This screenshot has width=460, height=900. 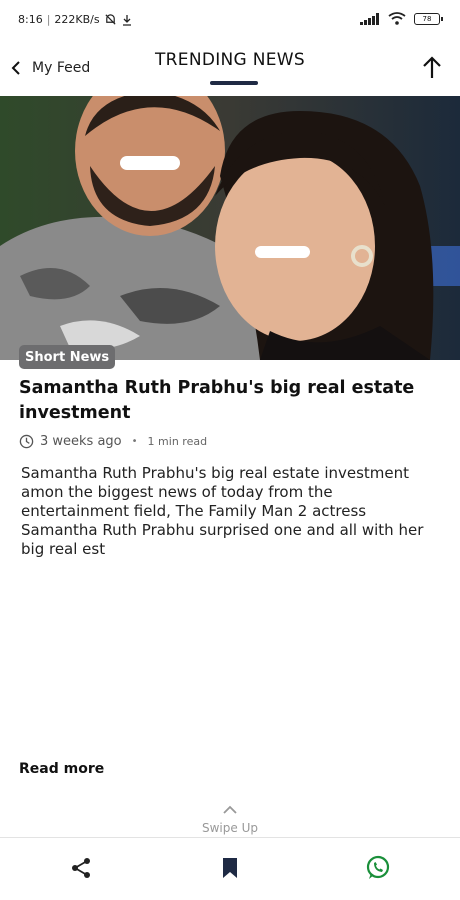 I want to click on chevron-up-icon, so click(x=230, y=809).